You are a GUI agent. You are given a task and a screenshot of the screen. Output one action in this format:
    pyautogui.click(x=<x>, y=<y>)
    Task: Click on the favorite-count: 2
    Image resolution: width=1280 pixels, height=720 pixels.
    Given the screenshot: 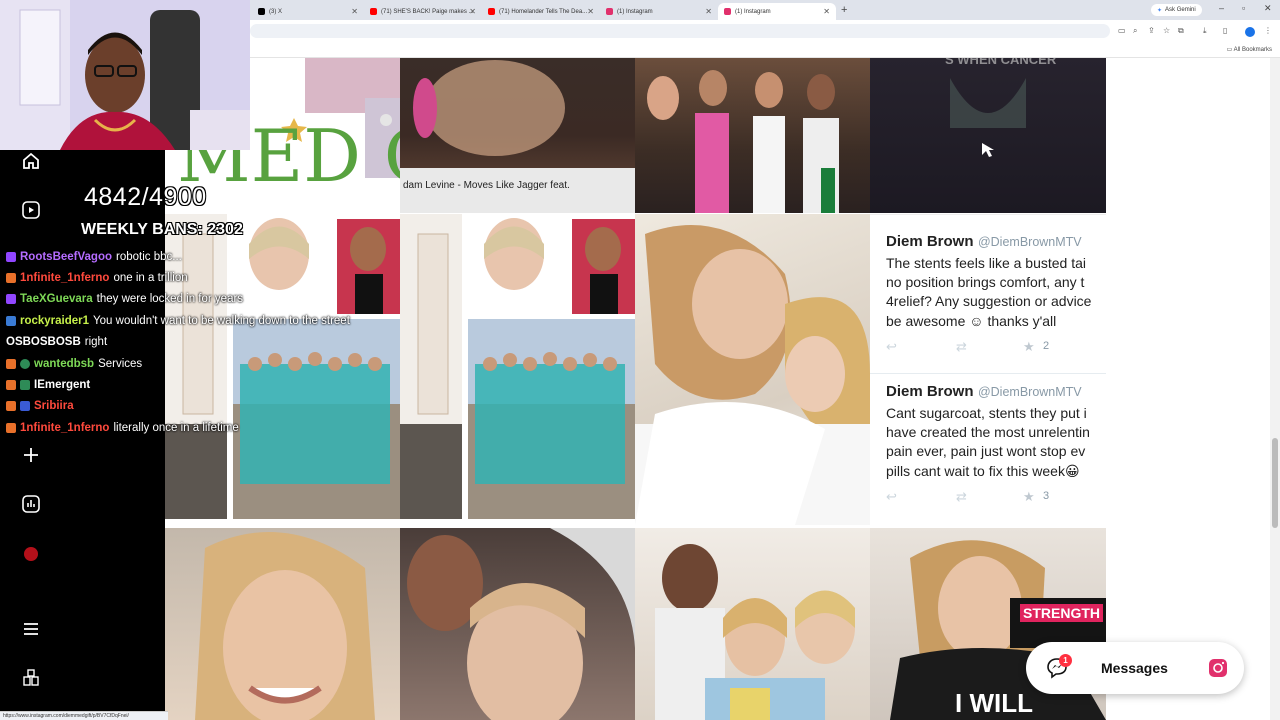 What is the action you would take?
    pyautogui.click(x=1046, y=346)
    